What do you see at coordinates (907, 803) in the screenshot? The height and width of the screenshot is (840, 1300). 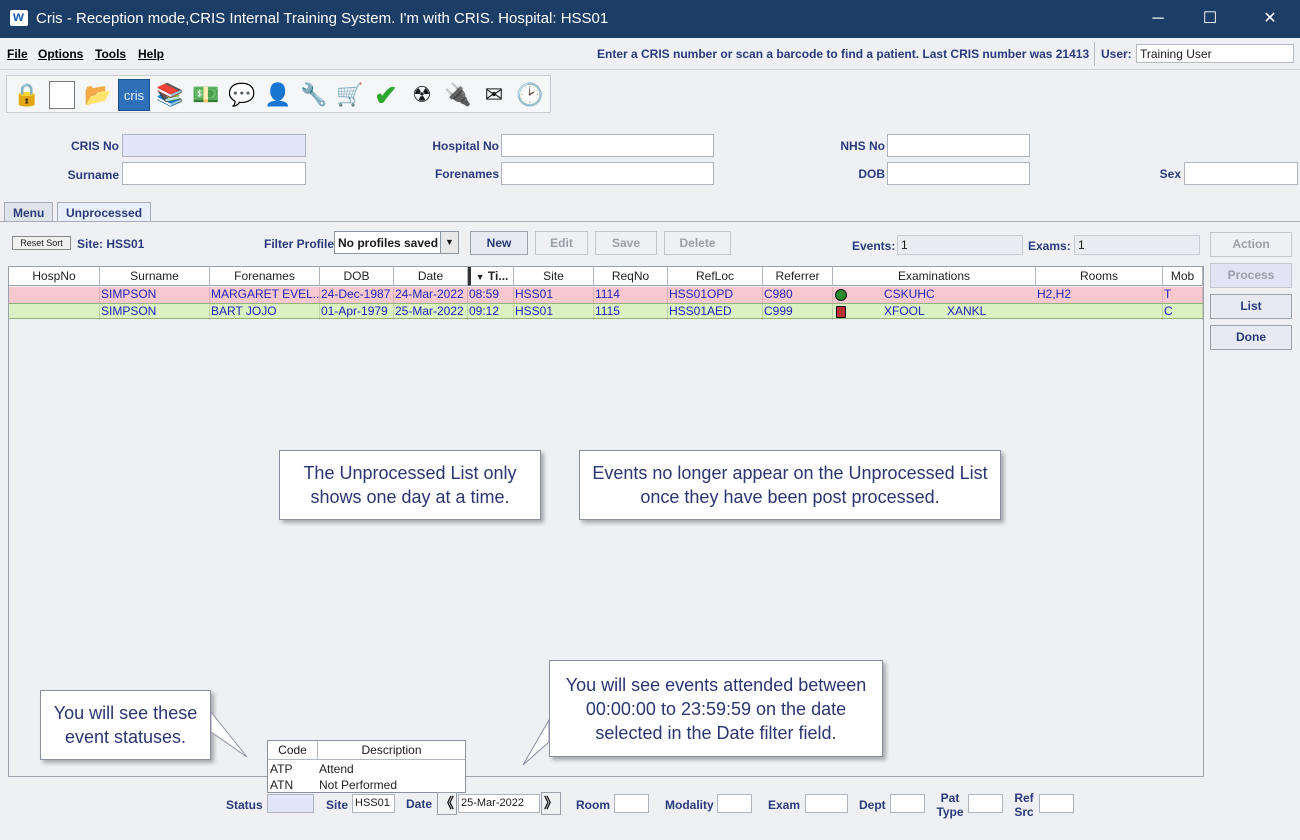 I see `dept-filter-input` at bounding box center [907, 803].